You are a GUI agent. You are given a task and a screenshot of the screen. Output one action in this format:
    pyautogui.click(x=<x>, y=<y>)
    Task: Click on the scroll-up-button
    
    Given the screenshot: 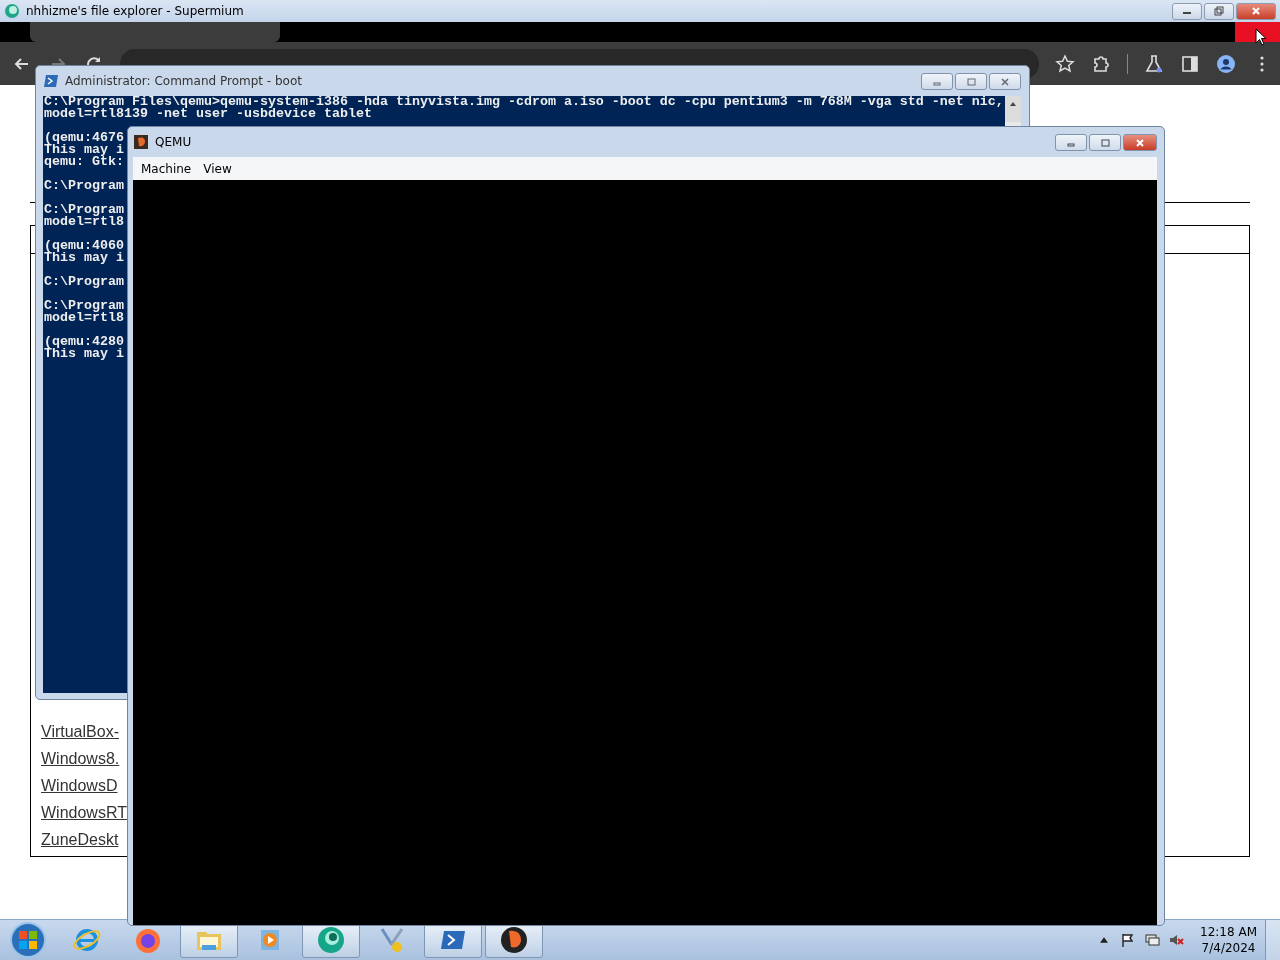 What is the action you would take?
    pyautogui.click(x=1013, y=109)
    